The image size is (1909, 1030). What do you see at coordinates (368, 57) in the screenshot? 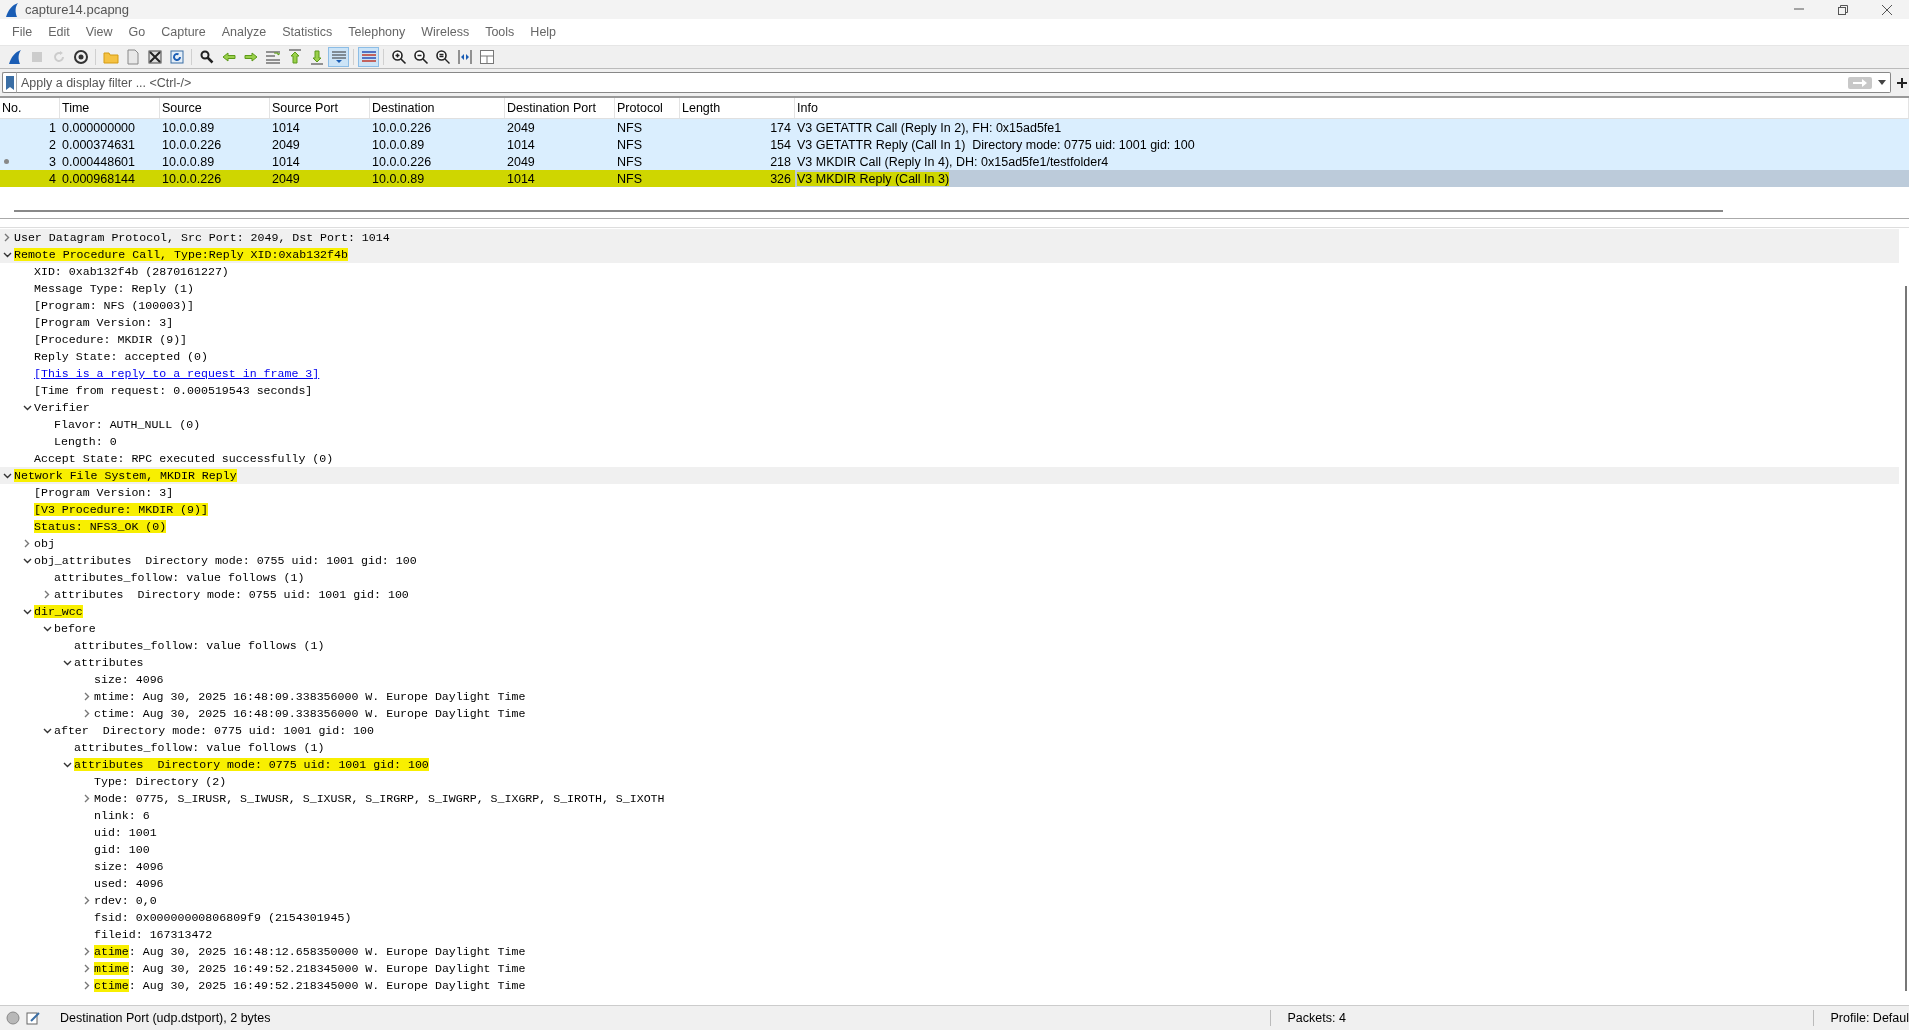
I see `colorize-icon` at bounding box center [368, 57].